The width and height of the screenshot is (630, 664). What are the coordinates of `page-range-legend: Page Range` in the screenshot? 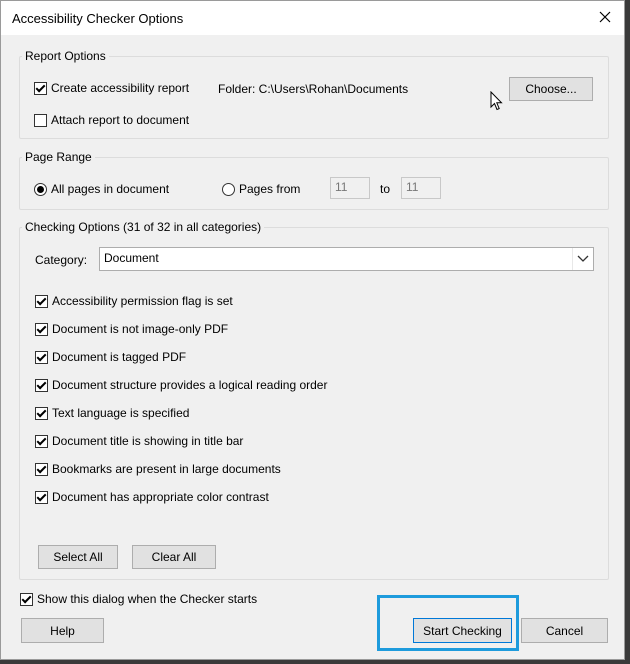 It's located at (58, 157).